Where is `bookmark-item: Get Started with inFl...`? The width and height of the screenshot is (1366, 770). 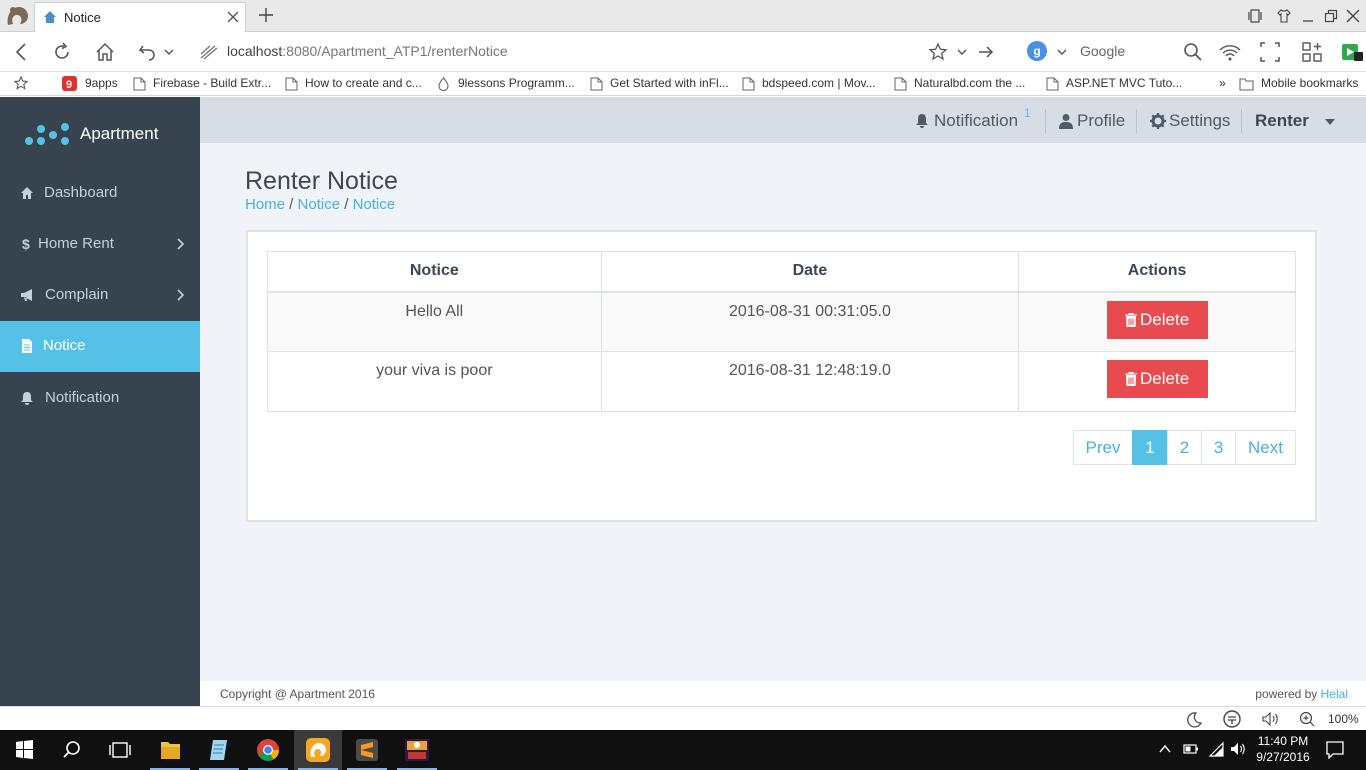
bookmark-item: Get Started with inFl... is located at coordinates (669, 83).